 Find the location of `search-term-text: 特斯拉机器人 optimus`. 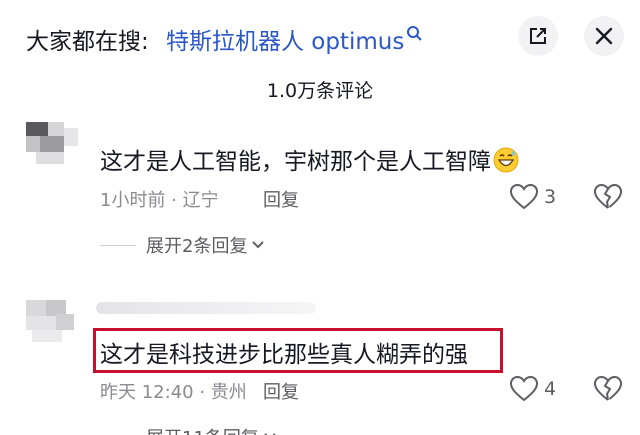

search-term-text: 特斯拉机器人 optimus is located at coordinates (285, 42).